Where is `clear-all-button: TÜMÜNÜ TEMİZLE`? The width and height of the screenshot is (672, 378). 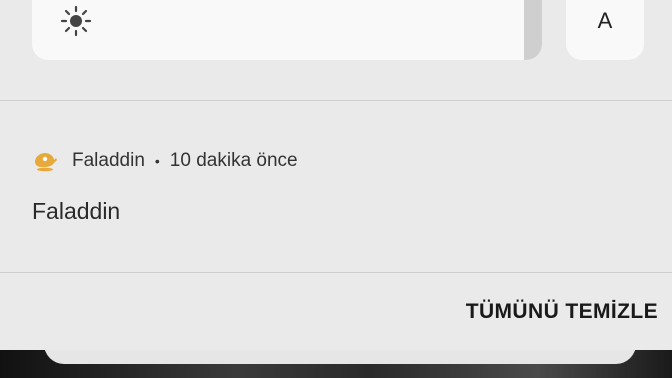 clear-all-button: TÜMÜNÜ TEMİZLE is located at coordinates (562, 312).